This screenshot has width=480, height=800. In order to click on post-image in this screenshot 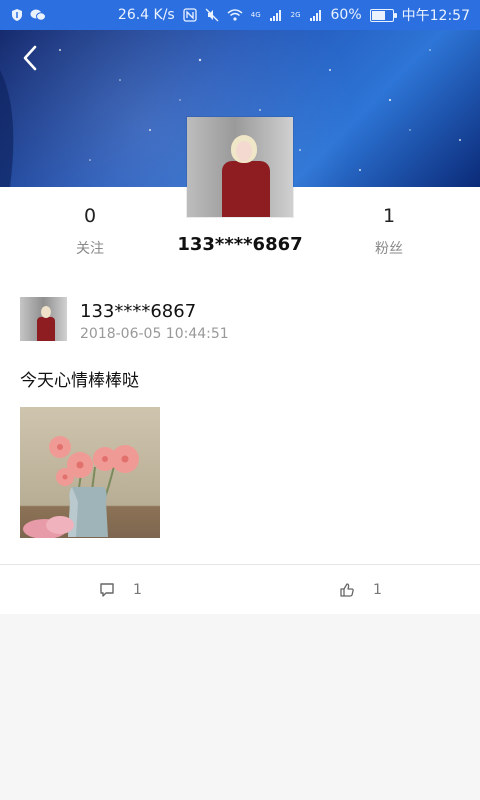, I will do `click(90, 472)`.